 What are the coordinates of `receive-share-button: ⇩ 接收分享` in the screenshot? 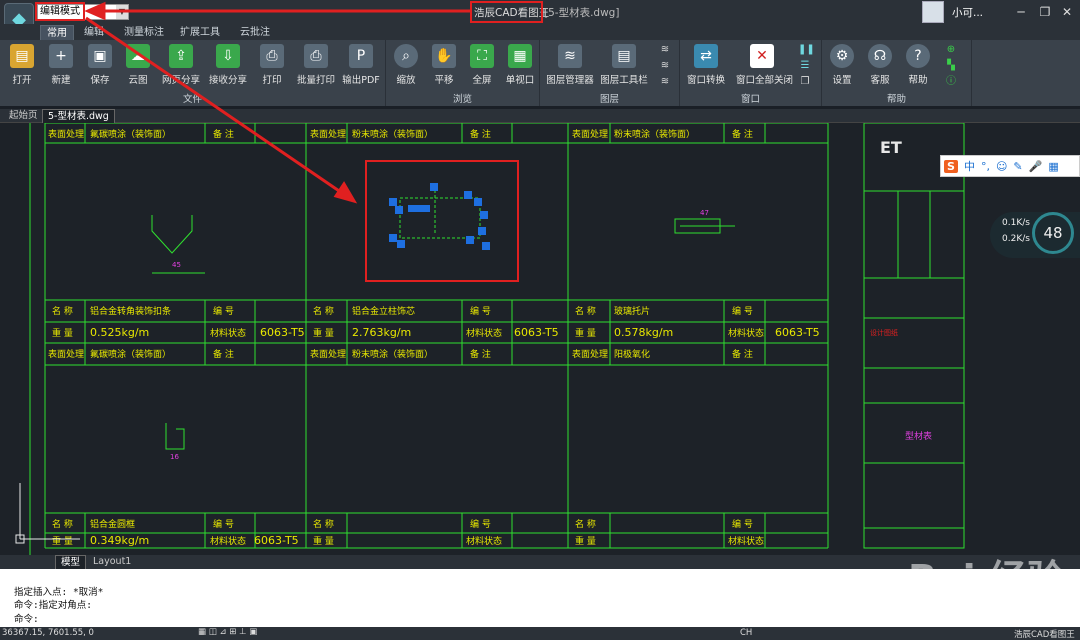 It's located at (228, 65).